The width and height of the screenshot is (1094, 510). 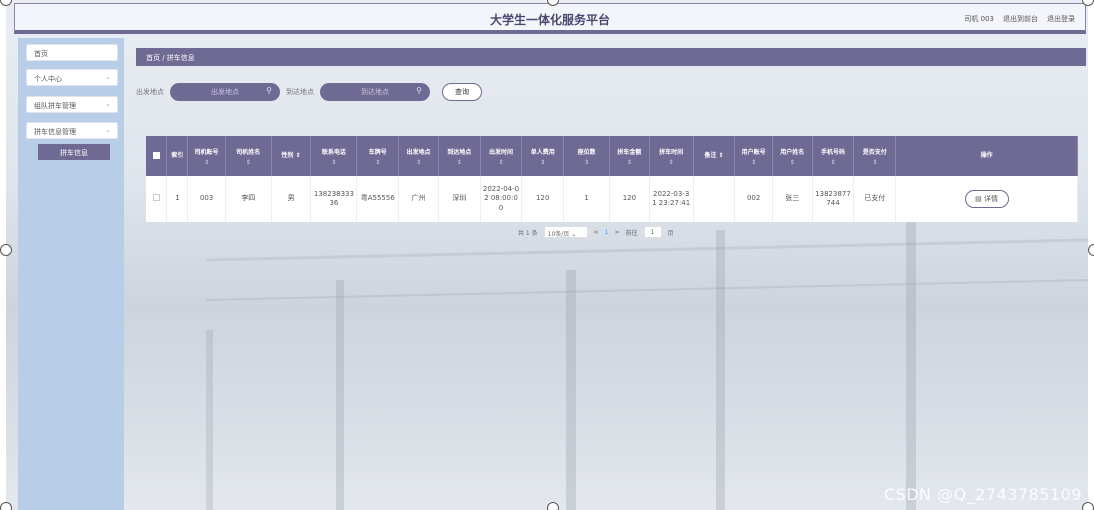 I want to click on cell-from: 广州, so click(x=418, y=199).